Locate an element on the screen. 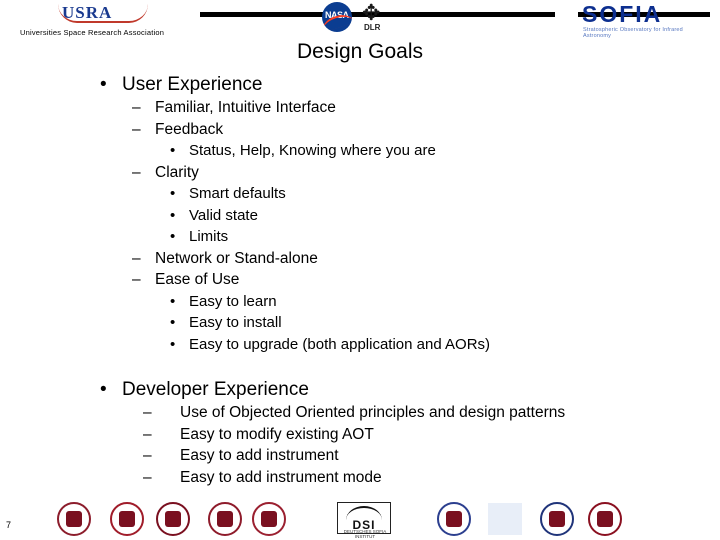 This screenshot has height=540, width=720. outline-text: Network or Stand-alone is located at coordinates (236, 258).